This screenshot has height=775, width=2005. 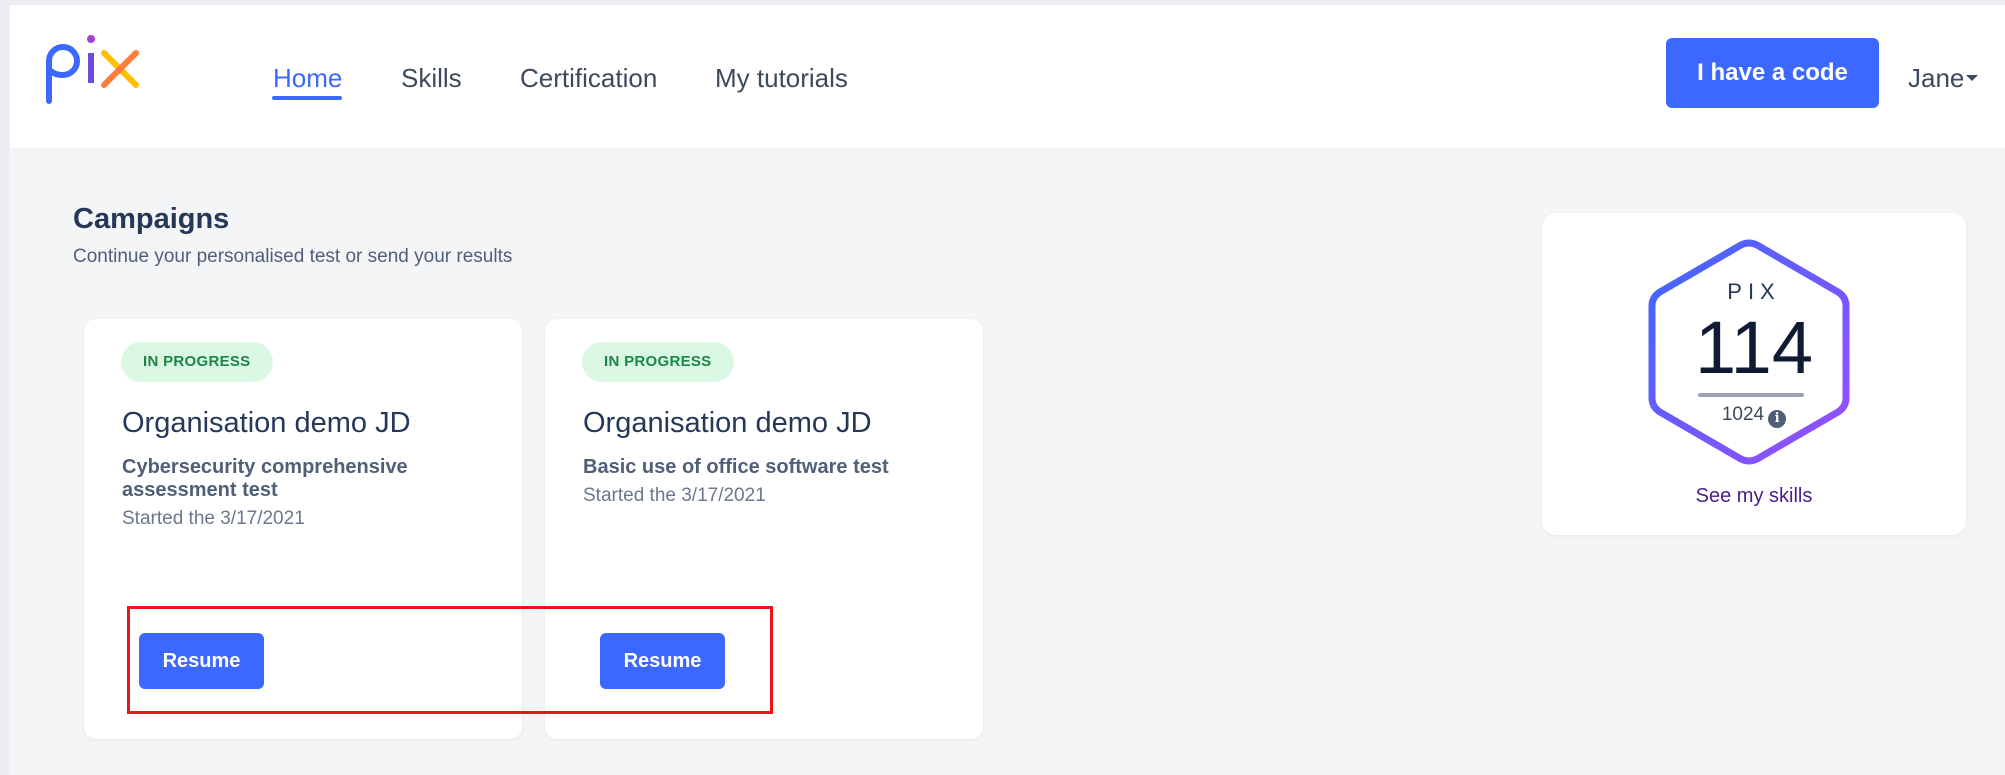 What do you see at coordinates (1777, 419) in the screenshot?
I see `info-icon: i` at bounding box center [1777, 419].